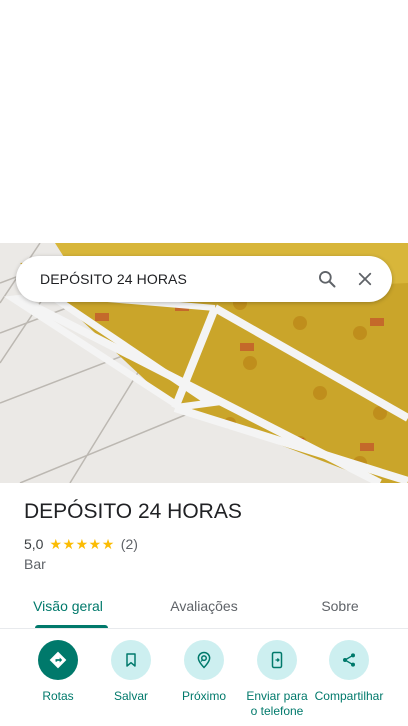 Image resolution: width=408 pixels, height=726 pixels. I want to click on share-button: Compartilhar, so click(349, 672).